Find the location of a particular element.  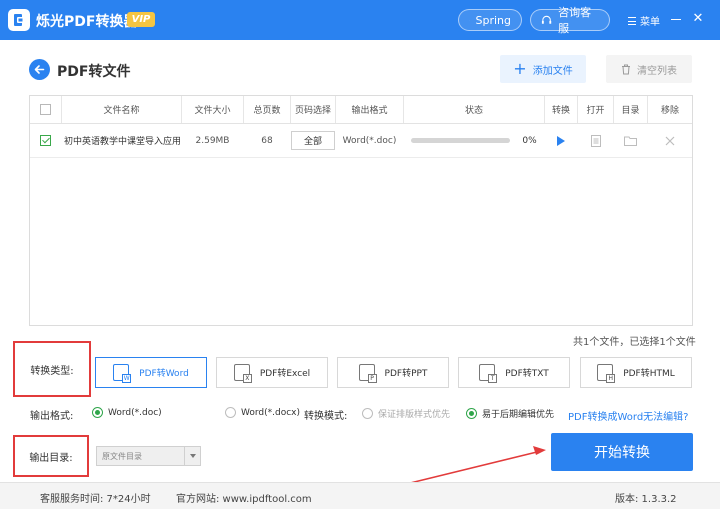

column-header: 总页数 is located at coordinates (267, 109).